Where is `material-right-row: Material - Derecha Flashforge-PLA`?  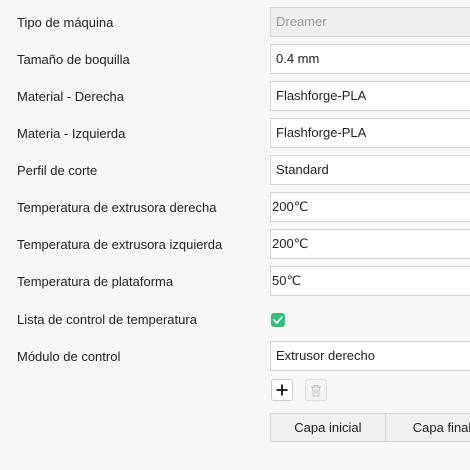
material-right-row: Material - Derecha Flashforge-PLA is located at coordinates (235, 97).